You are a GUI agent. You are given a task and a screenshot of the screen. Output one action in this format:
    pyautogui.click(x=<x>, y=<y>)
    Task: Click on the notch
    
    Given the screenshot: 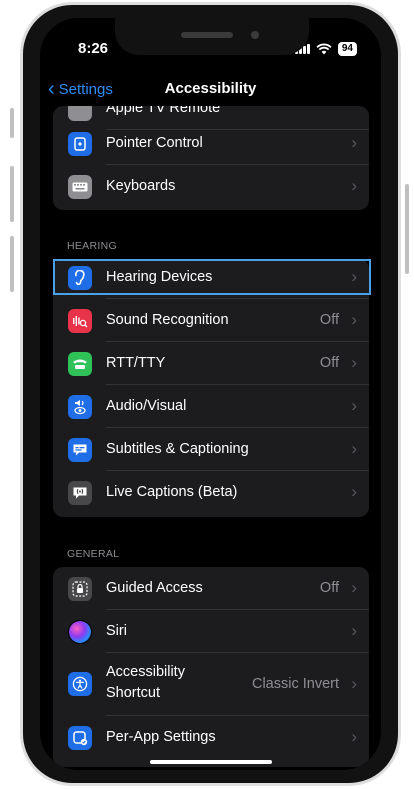 What is the action you would take?
    pyautogui.click(x=212, y=36)
    